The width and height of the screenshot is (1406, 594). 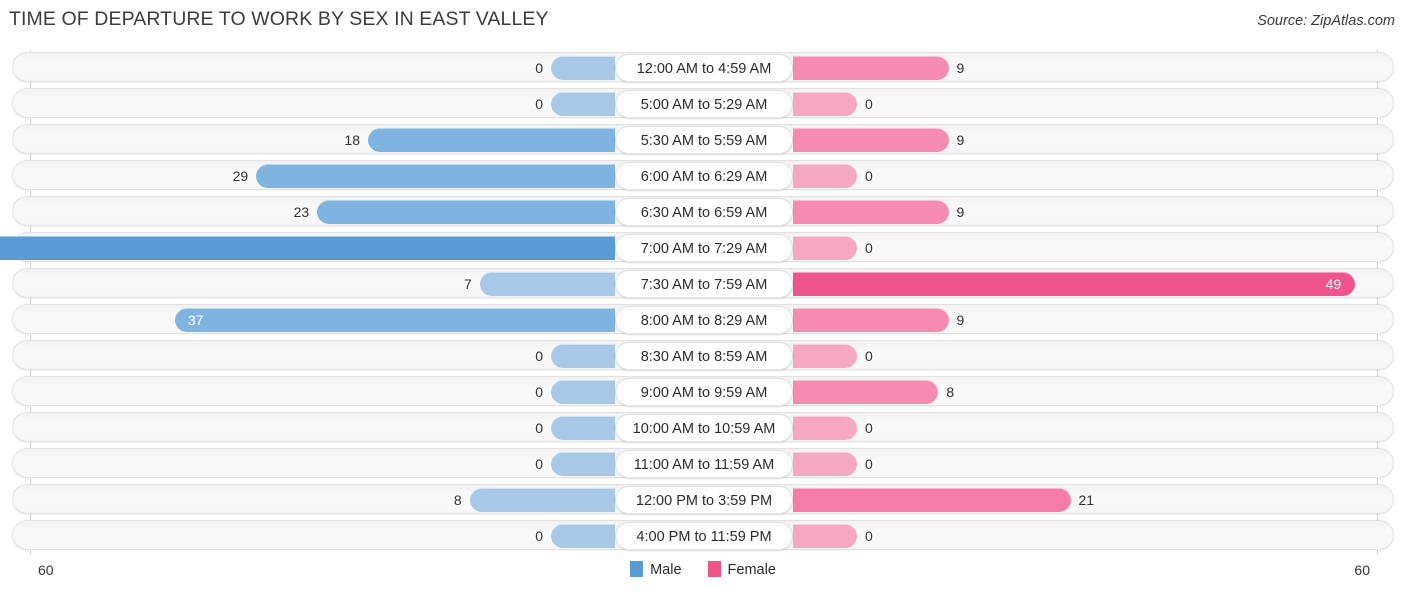 I want to click on category-label: 12:00 PM to 3:59 PM, so click(x=704, y=500).